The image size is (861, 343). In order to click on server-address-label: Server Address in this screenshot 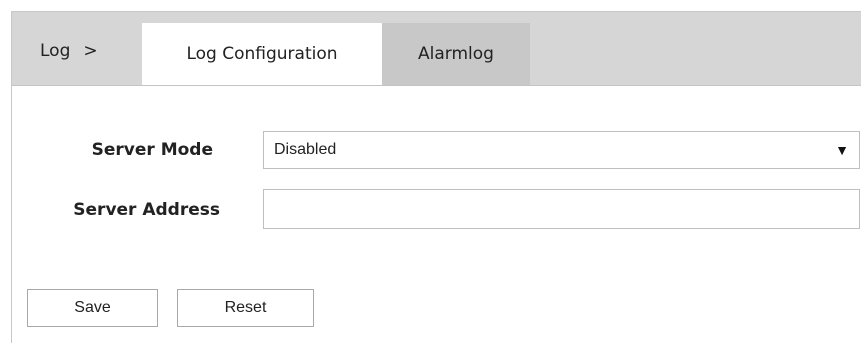, I will do `click(146, 210)`.